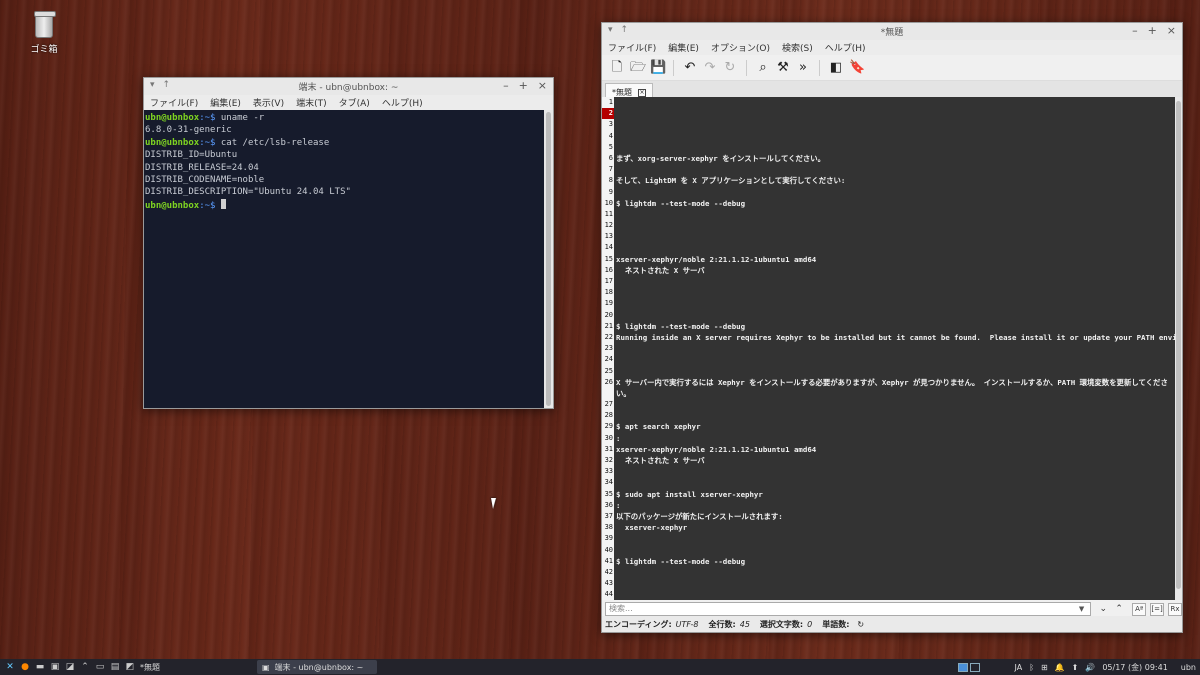 The height and width of the screenshot is (675, 1200). Describe the element at coordinates (803, 67) in the screenshot. I see `goto-icon: »` at that location.